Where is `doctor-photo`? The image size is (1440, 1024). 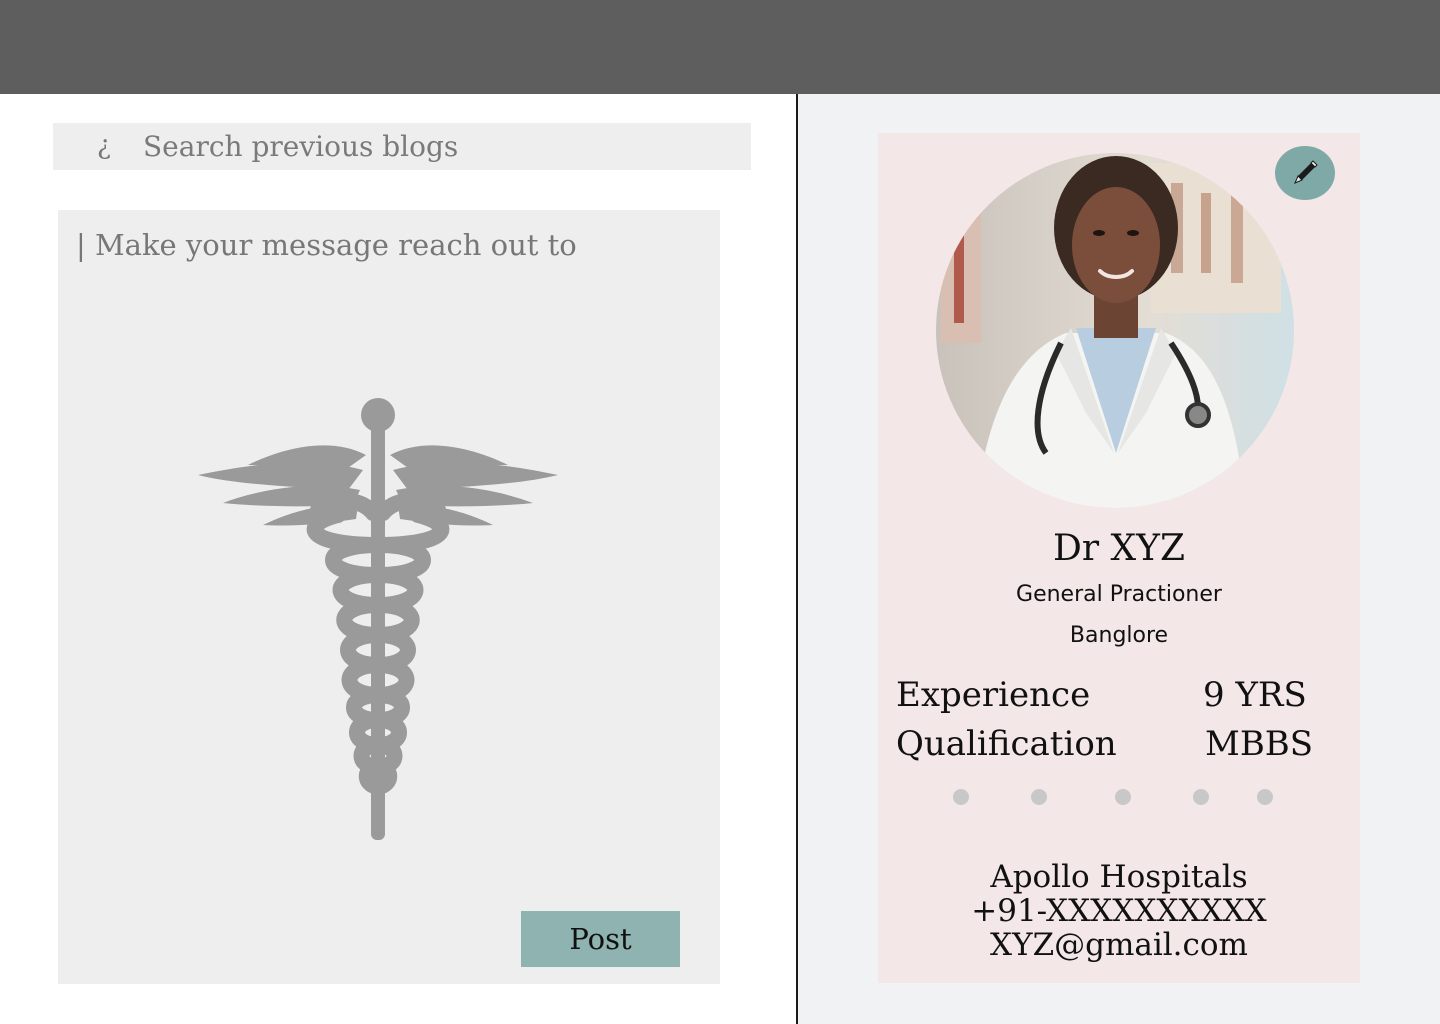 doctor-photo is located at coordinates (1115, 330).